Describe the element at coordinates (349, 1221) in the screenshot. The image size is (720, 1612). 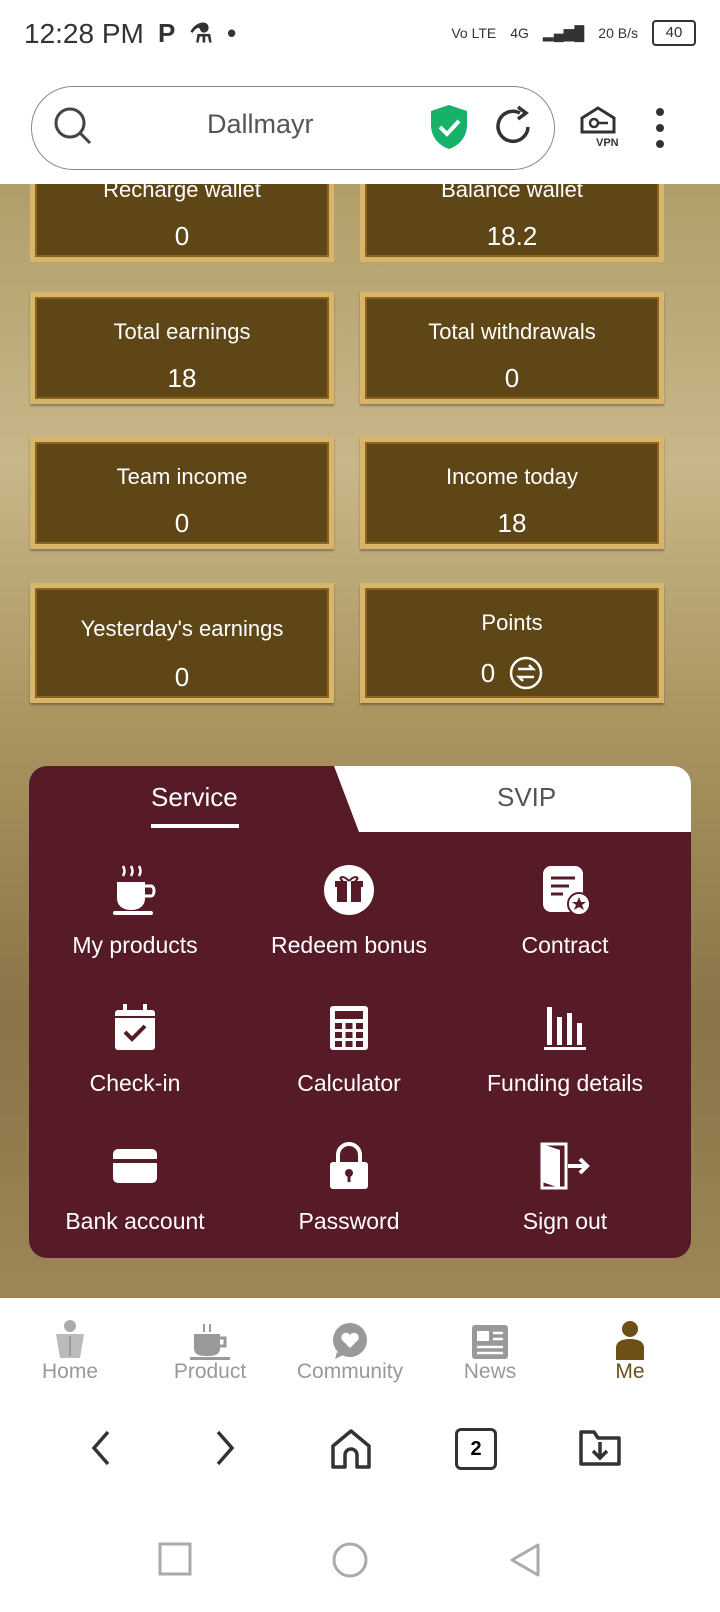
I see `service-label: Password` at that location.